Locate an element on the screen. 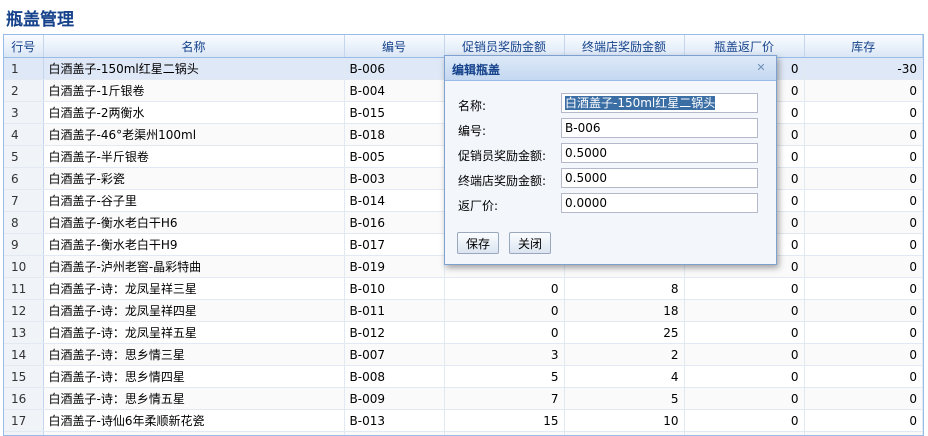 The width and height of the screenshot is (928, 436). row-number: 17 is located at coordinates (24, 420).